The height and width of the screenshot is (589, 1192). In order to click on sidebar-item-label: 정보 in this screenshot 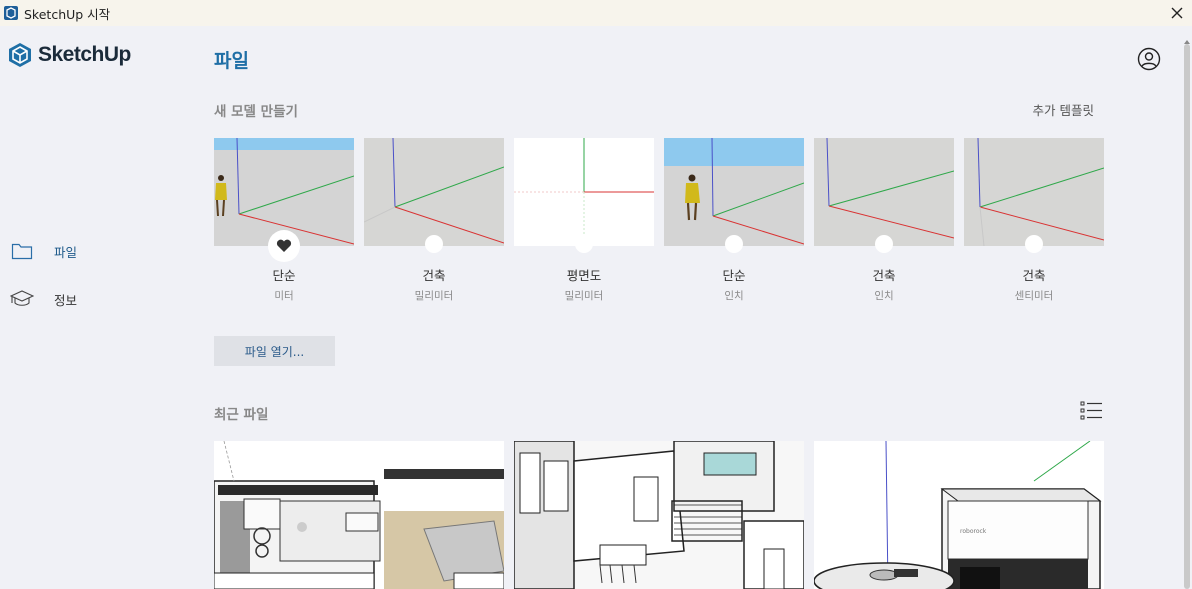, I will do `click(66, 300)`.